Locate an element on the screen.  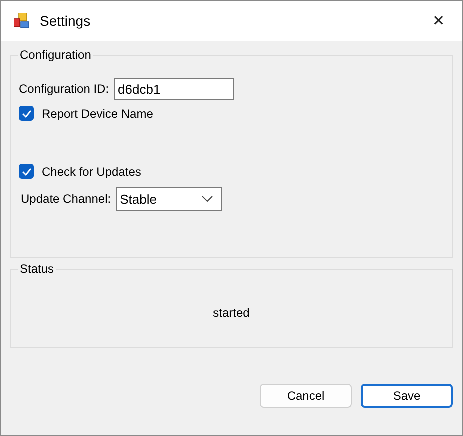
group-title: Status is located at coordinates (37, 269).